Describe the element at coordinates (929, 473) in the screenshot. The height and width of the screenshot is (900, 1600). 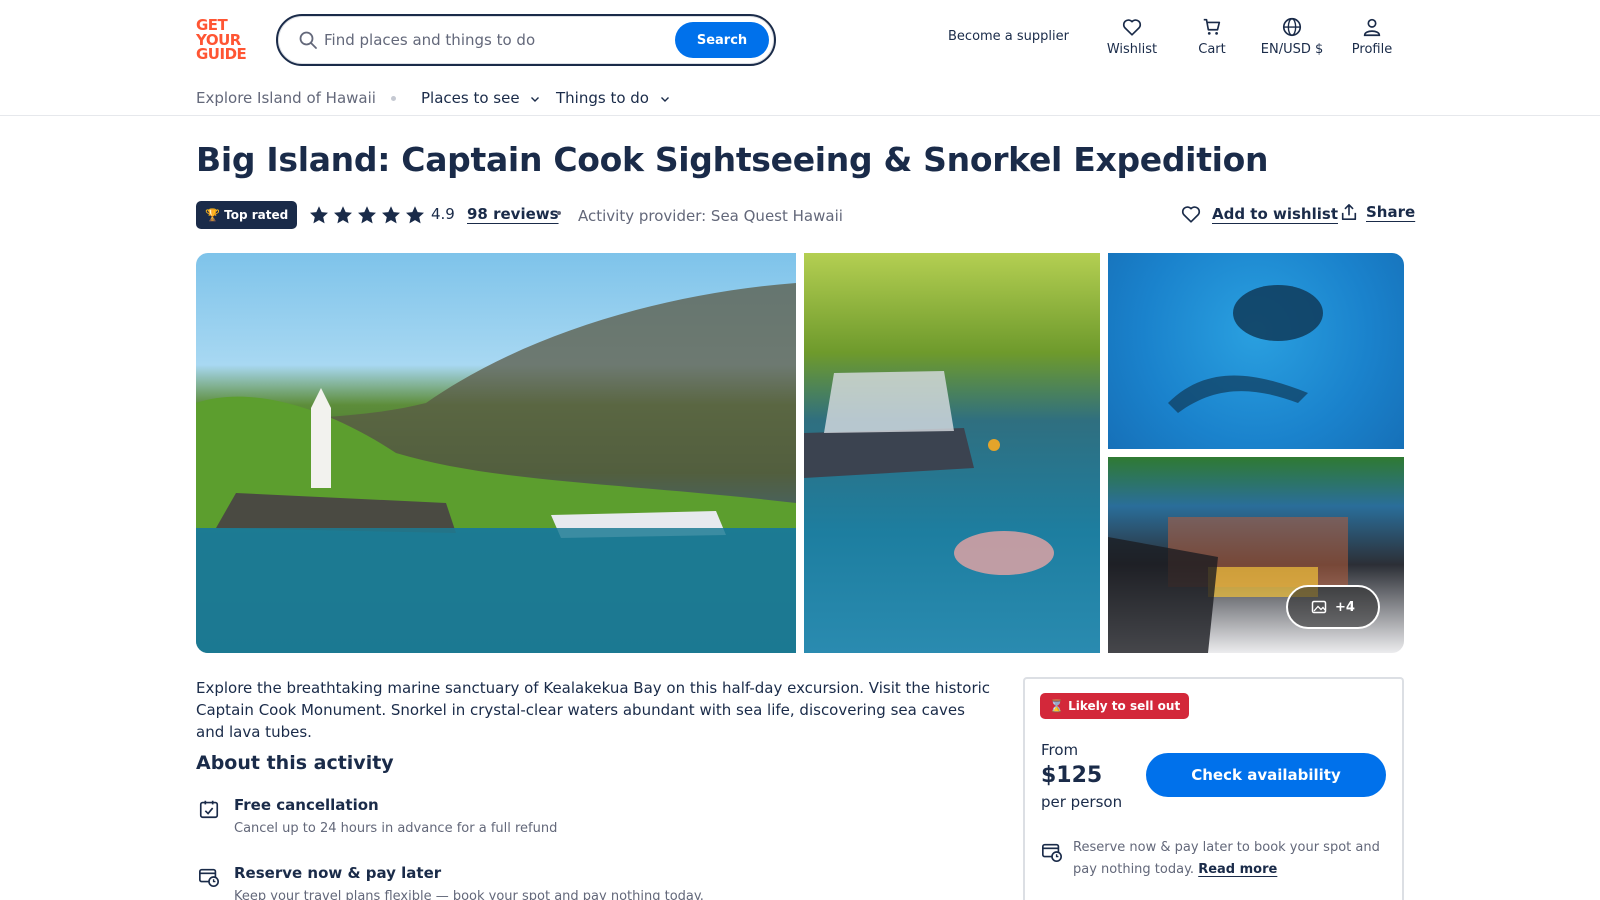
I see `boat-scene-illustration` at that location.